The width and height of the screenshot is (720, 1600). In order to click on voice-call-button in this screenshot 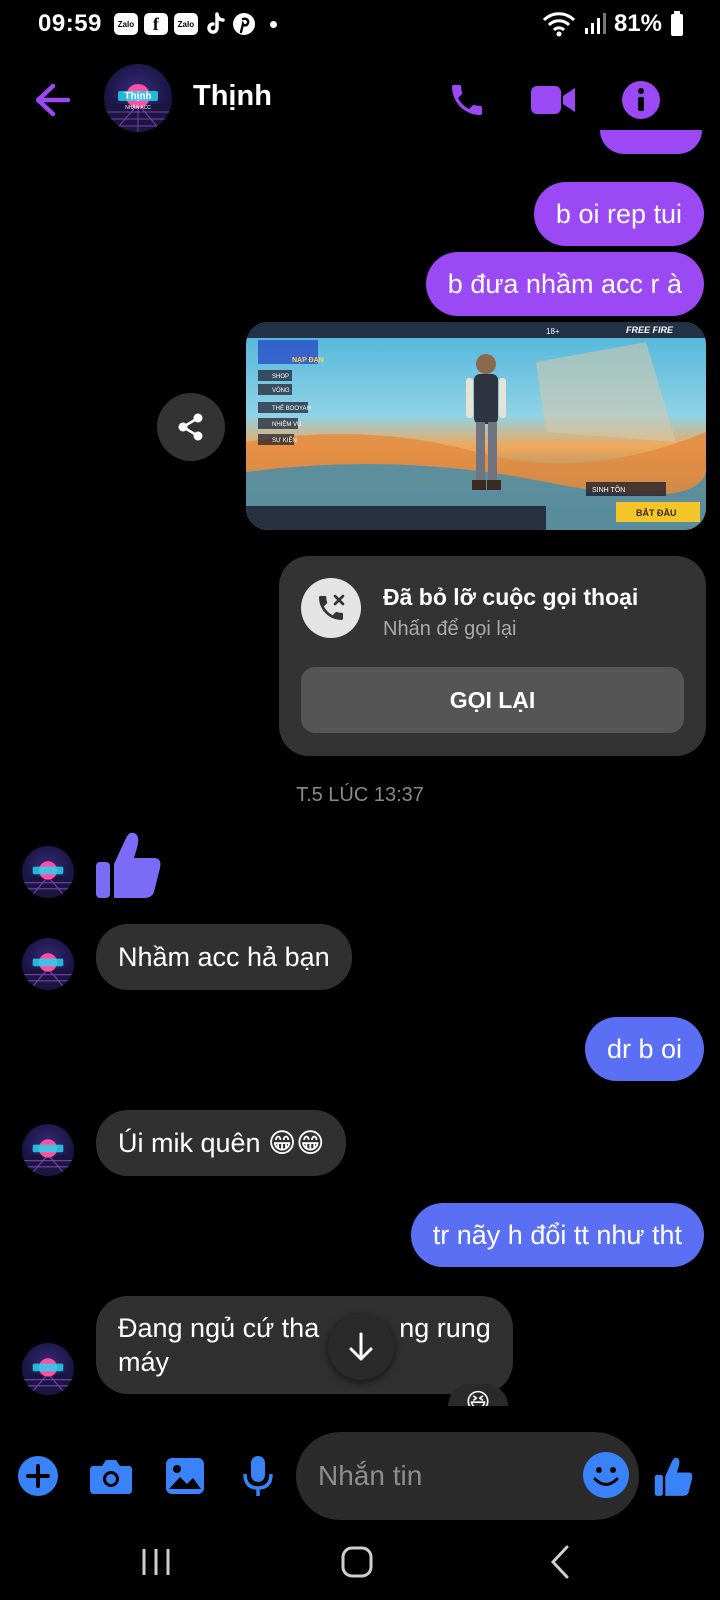, I will do `click(467, 100)`.